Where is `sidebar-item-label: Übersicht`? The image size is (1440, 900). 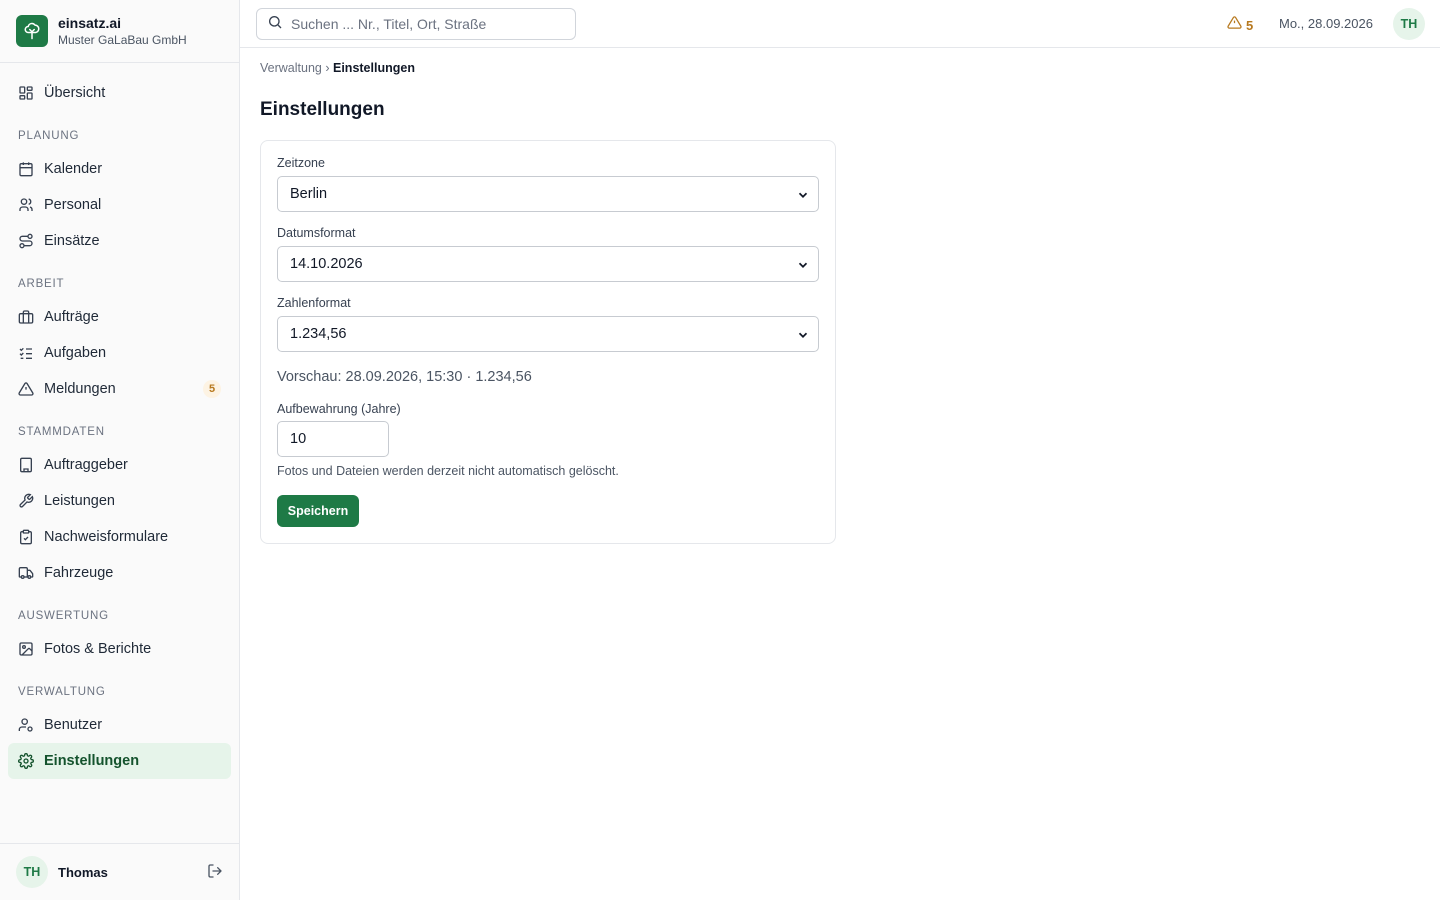
sidebar-item-label: Übersicht is located at coordinates (75, 93).